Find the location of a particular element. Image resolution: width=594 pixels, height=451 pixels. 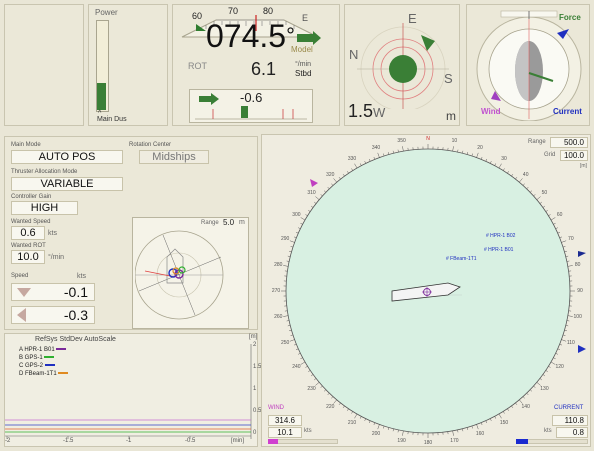

bearing-label: 110 is located at coordinates (570, 342).